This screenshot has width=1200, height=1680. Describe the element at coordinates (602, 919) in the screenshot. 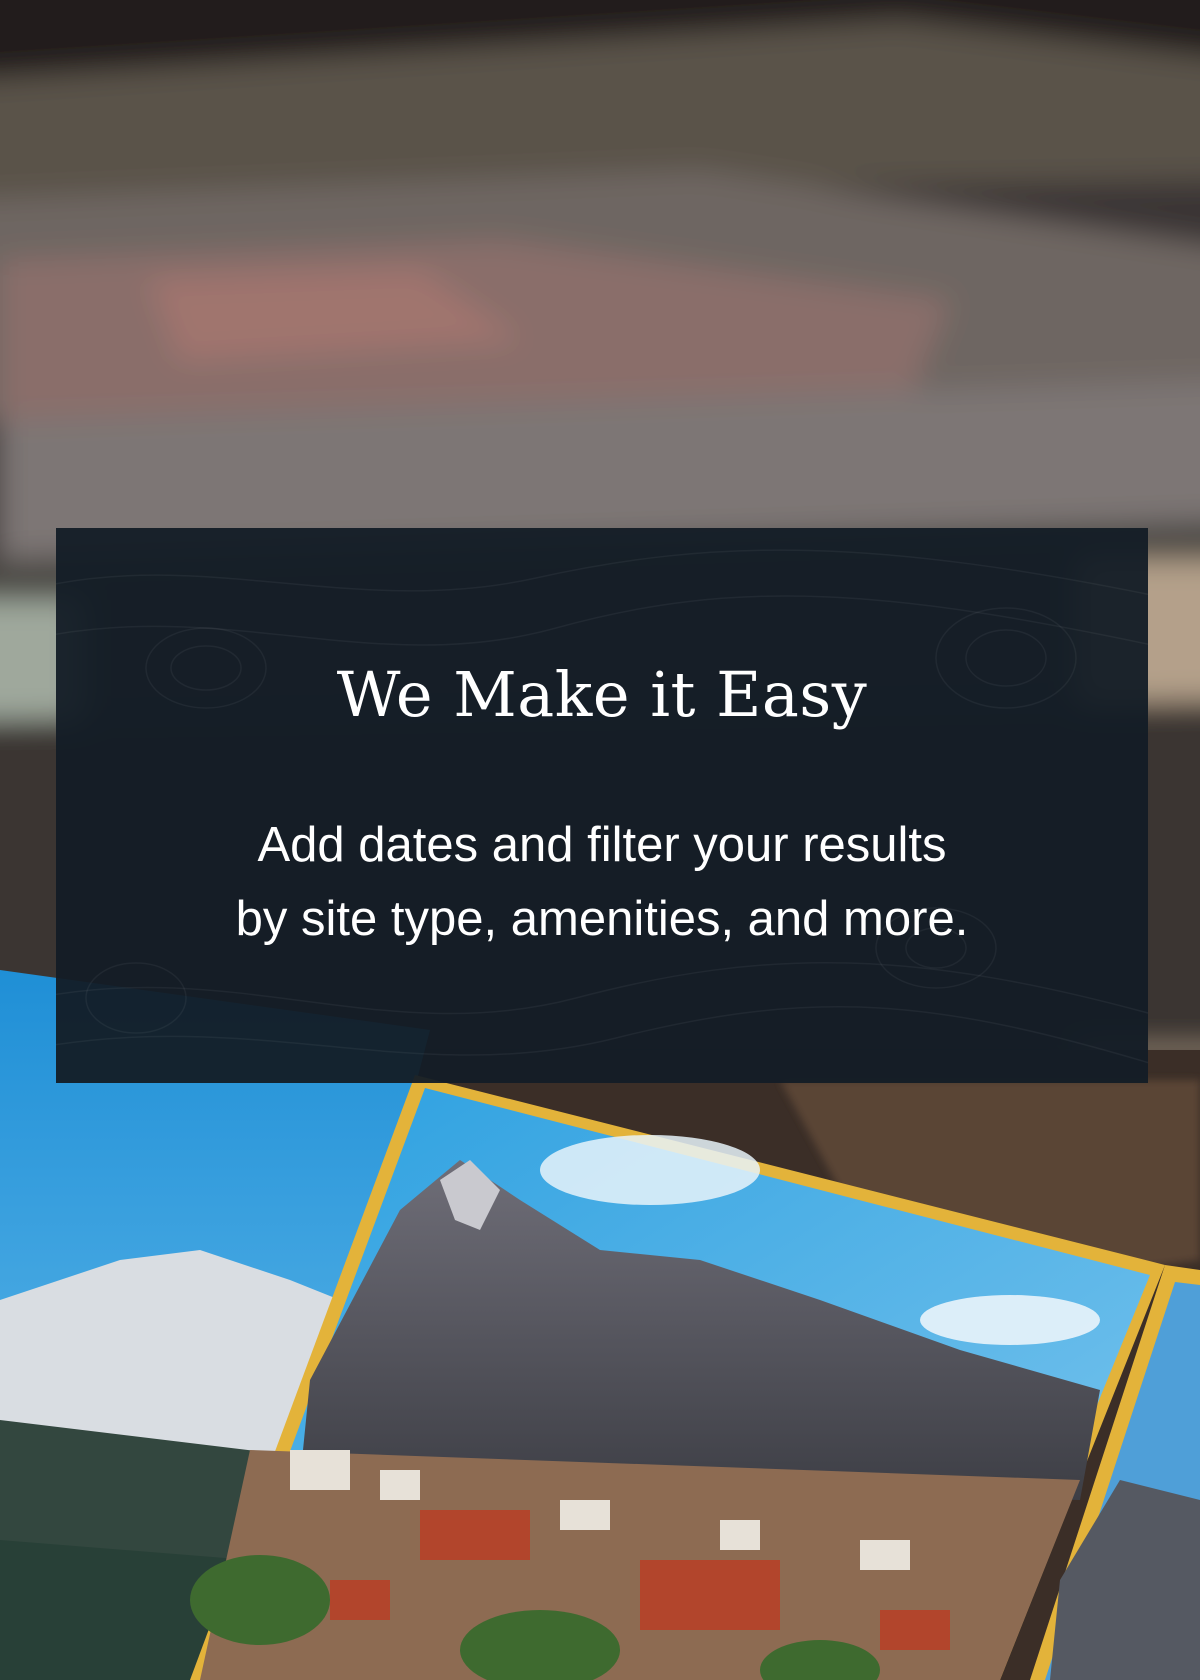

I see `promo-description-line-2: by site type, amenities, and more.` at that location.